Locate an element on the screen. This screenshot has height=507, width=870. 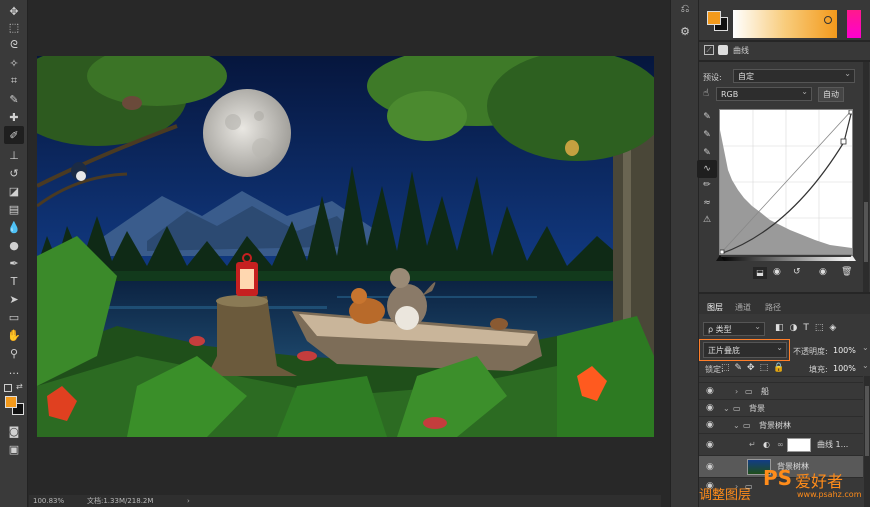
eyedropper-tool-icon: ✎ is located at coordinates (14, 99).